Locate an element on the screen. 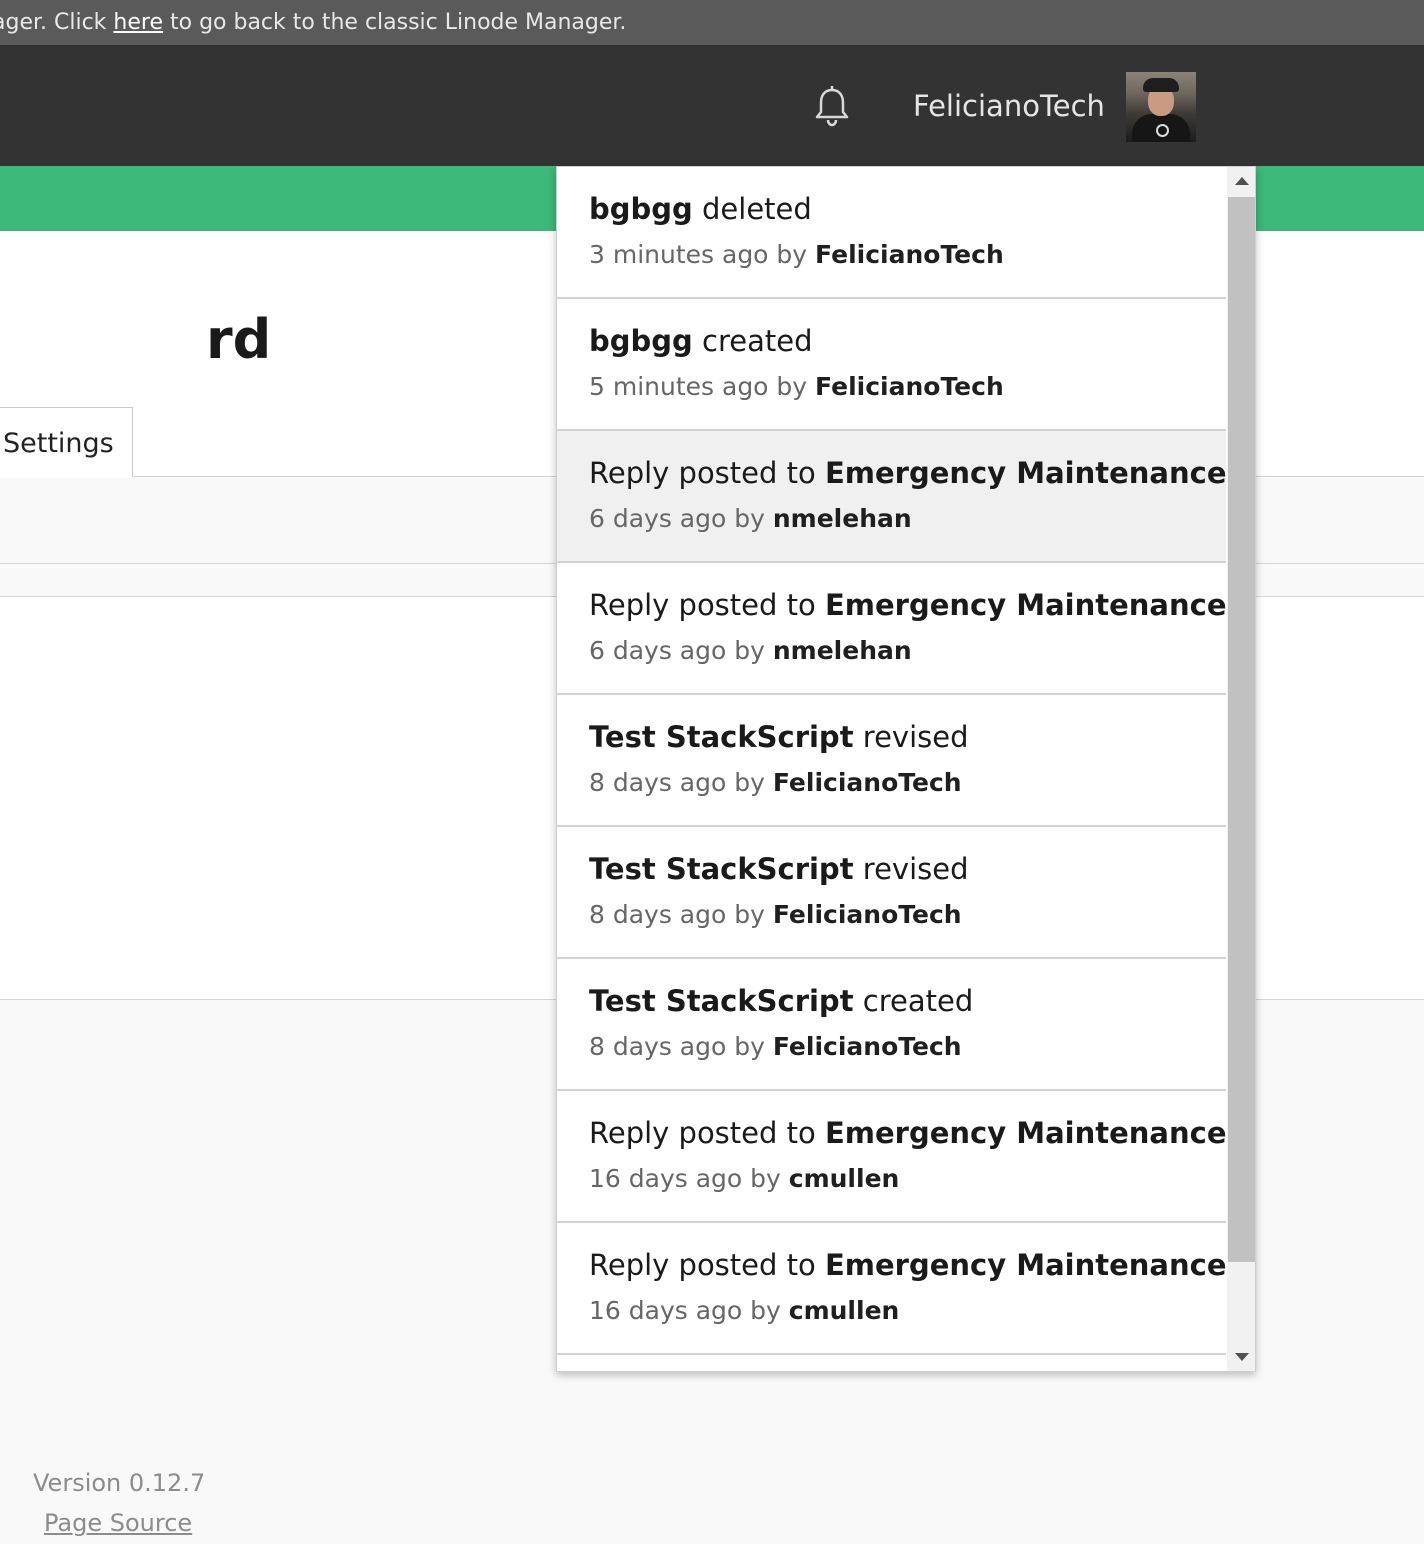  notification-title: bgbgg created is located at coordinates (907, 341).